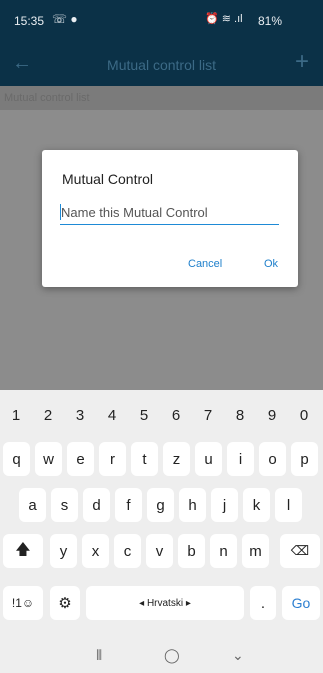 This screenshot has width=323, height=673. I want to click on text-cursor, so click(60, 212).